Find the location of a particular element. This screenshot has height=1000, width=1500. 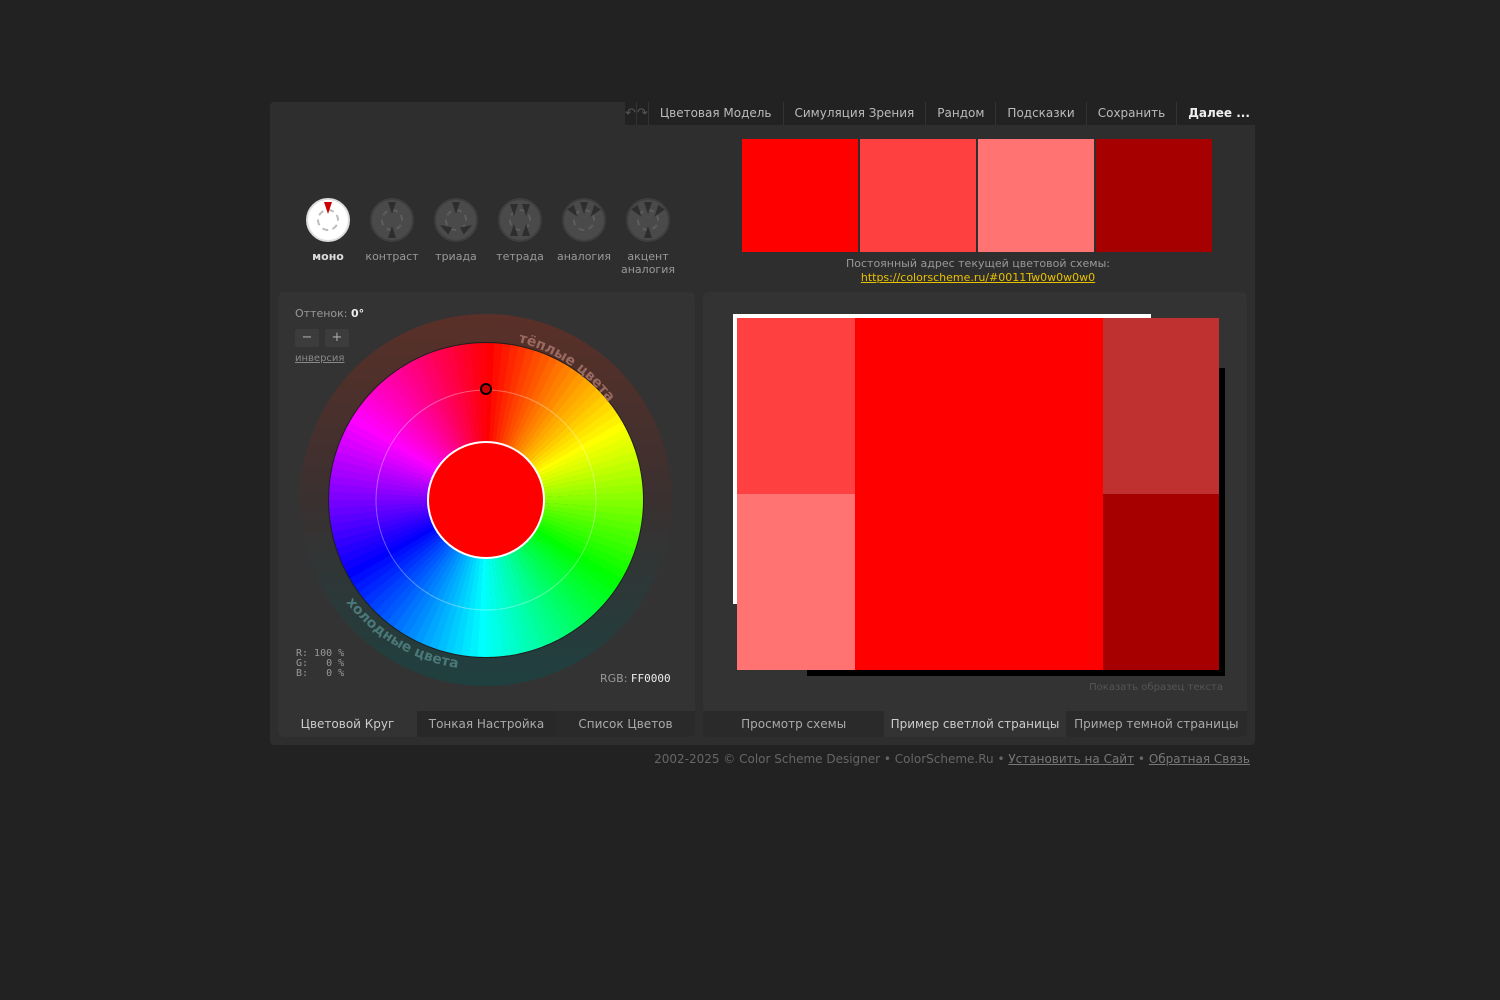

swatch-lighter is located at coordinates (1036, 195).